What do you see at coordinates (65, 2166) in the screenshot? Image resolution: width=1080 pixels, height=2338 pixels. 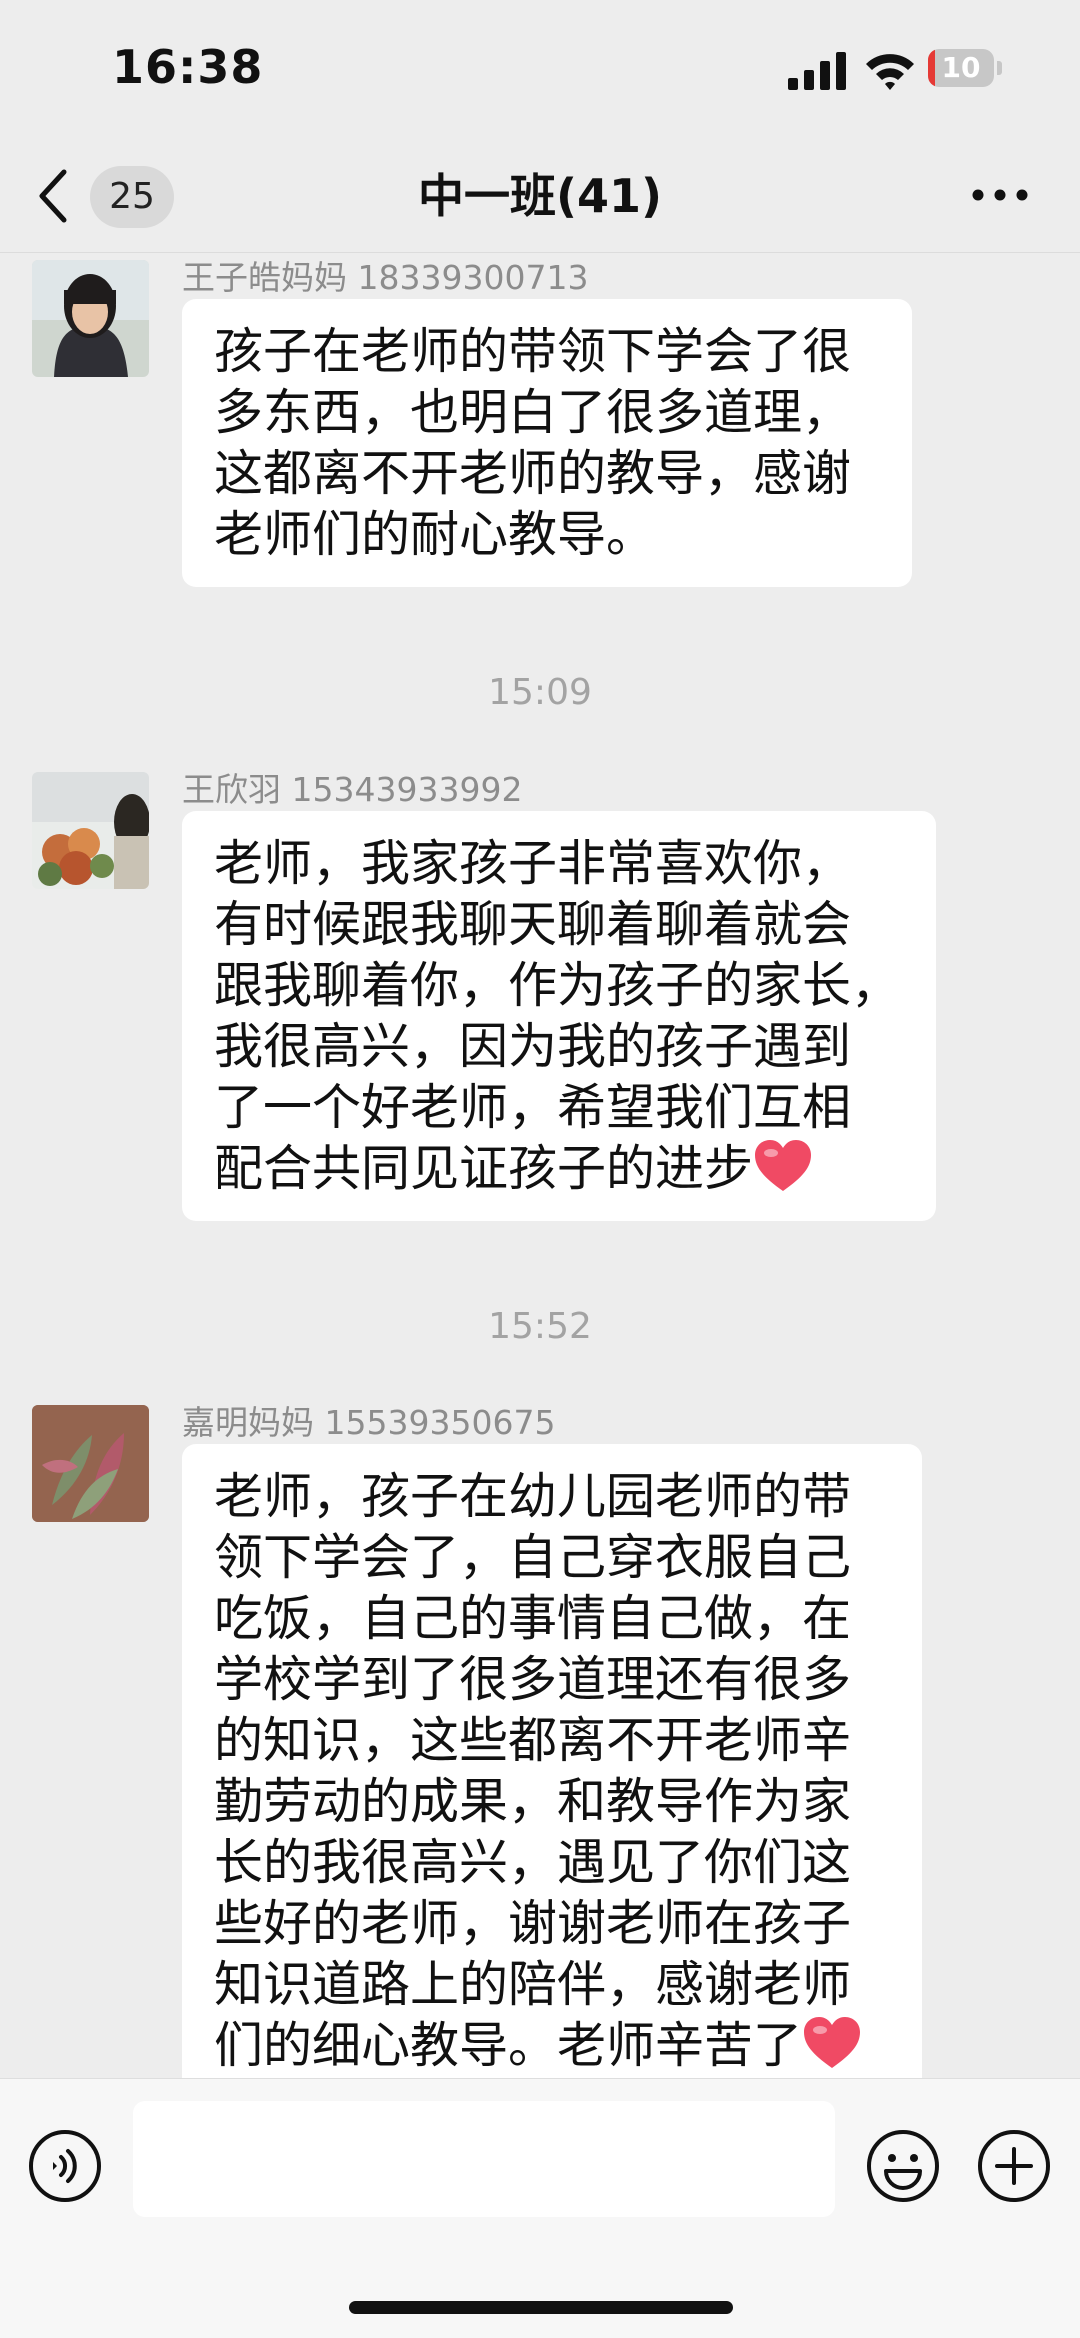 I see `voice-icon` at bounding box center [65, 2166].